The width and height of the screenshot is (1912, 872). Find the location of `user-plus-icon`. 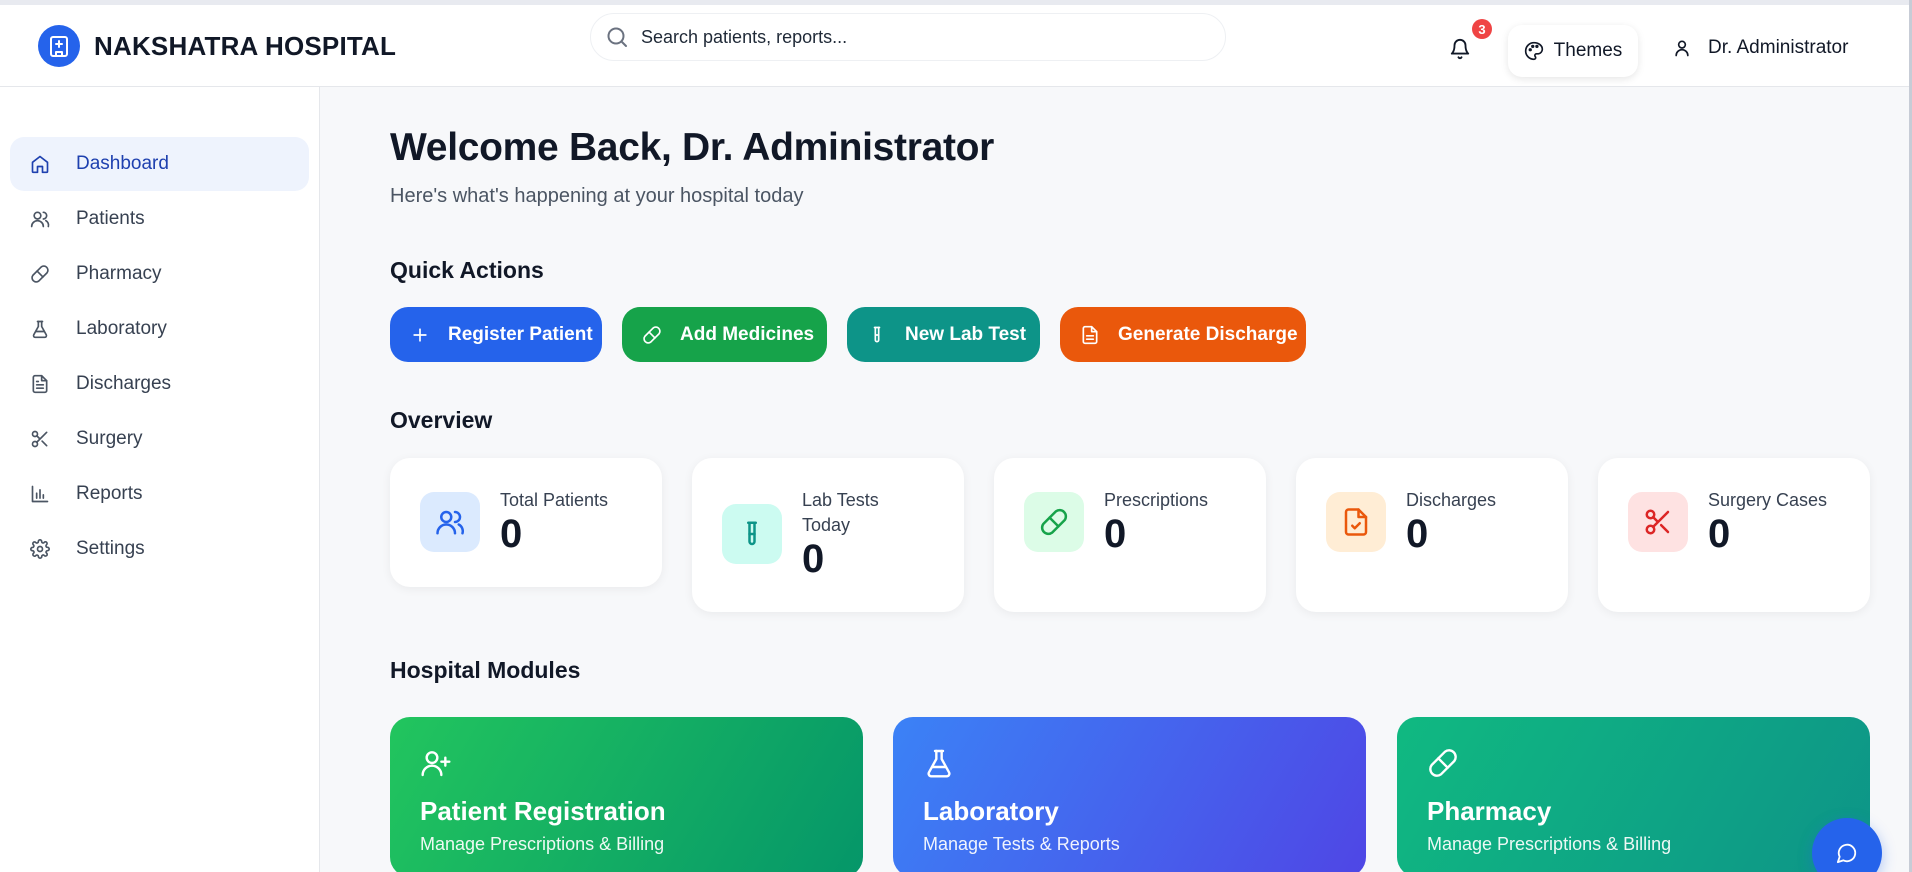

user-plus-icon is located at coordinates (436, 764).